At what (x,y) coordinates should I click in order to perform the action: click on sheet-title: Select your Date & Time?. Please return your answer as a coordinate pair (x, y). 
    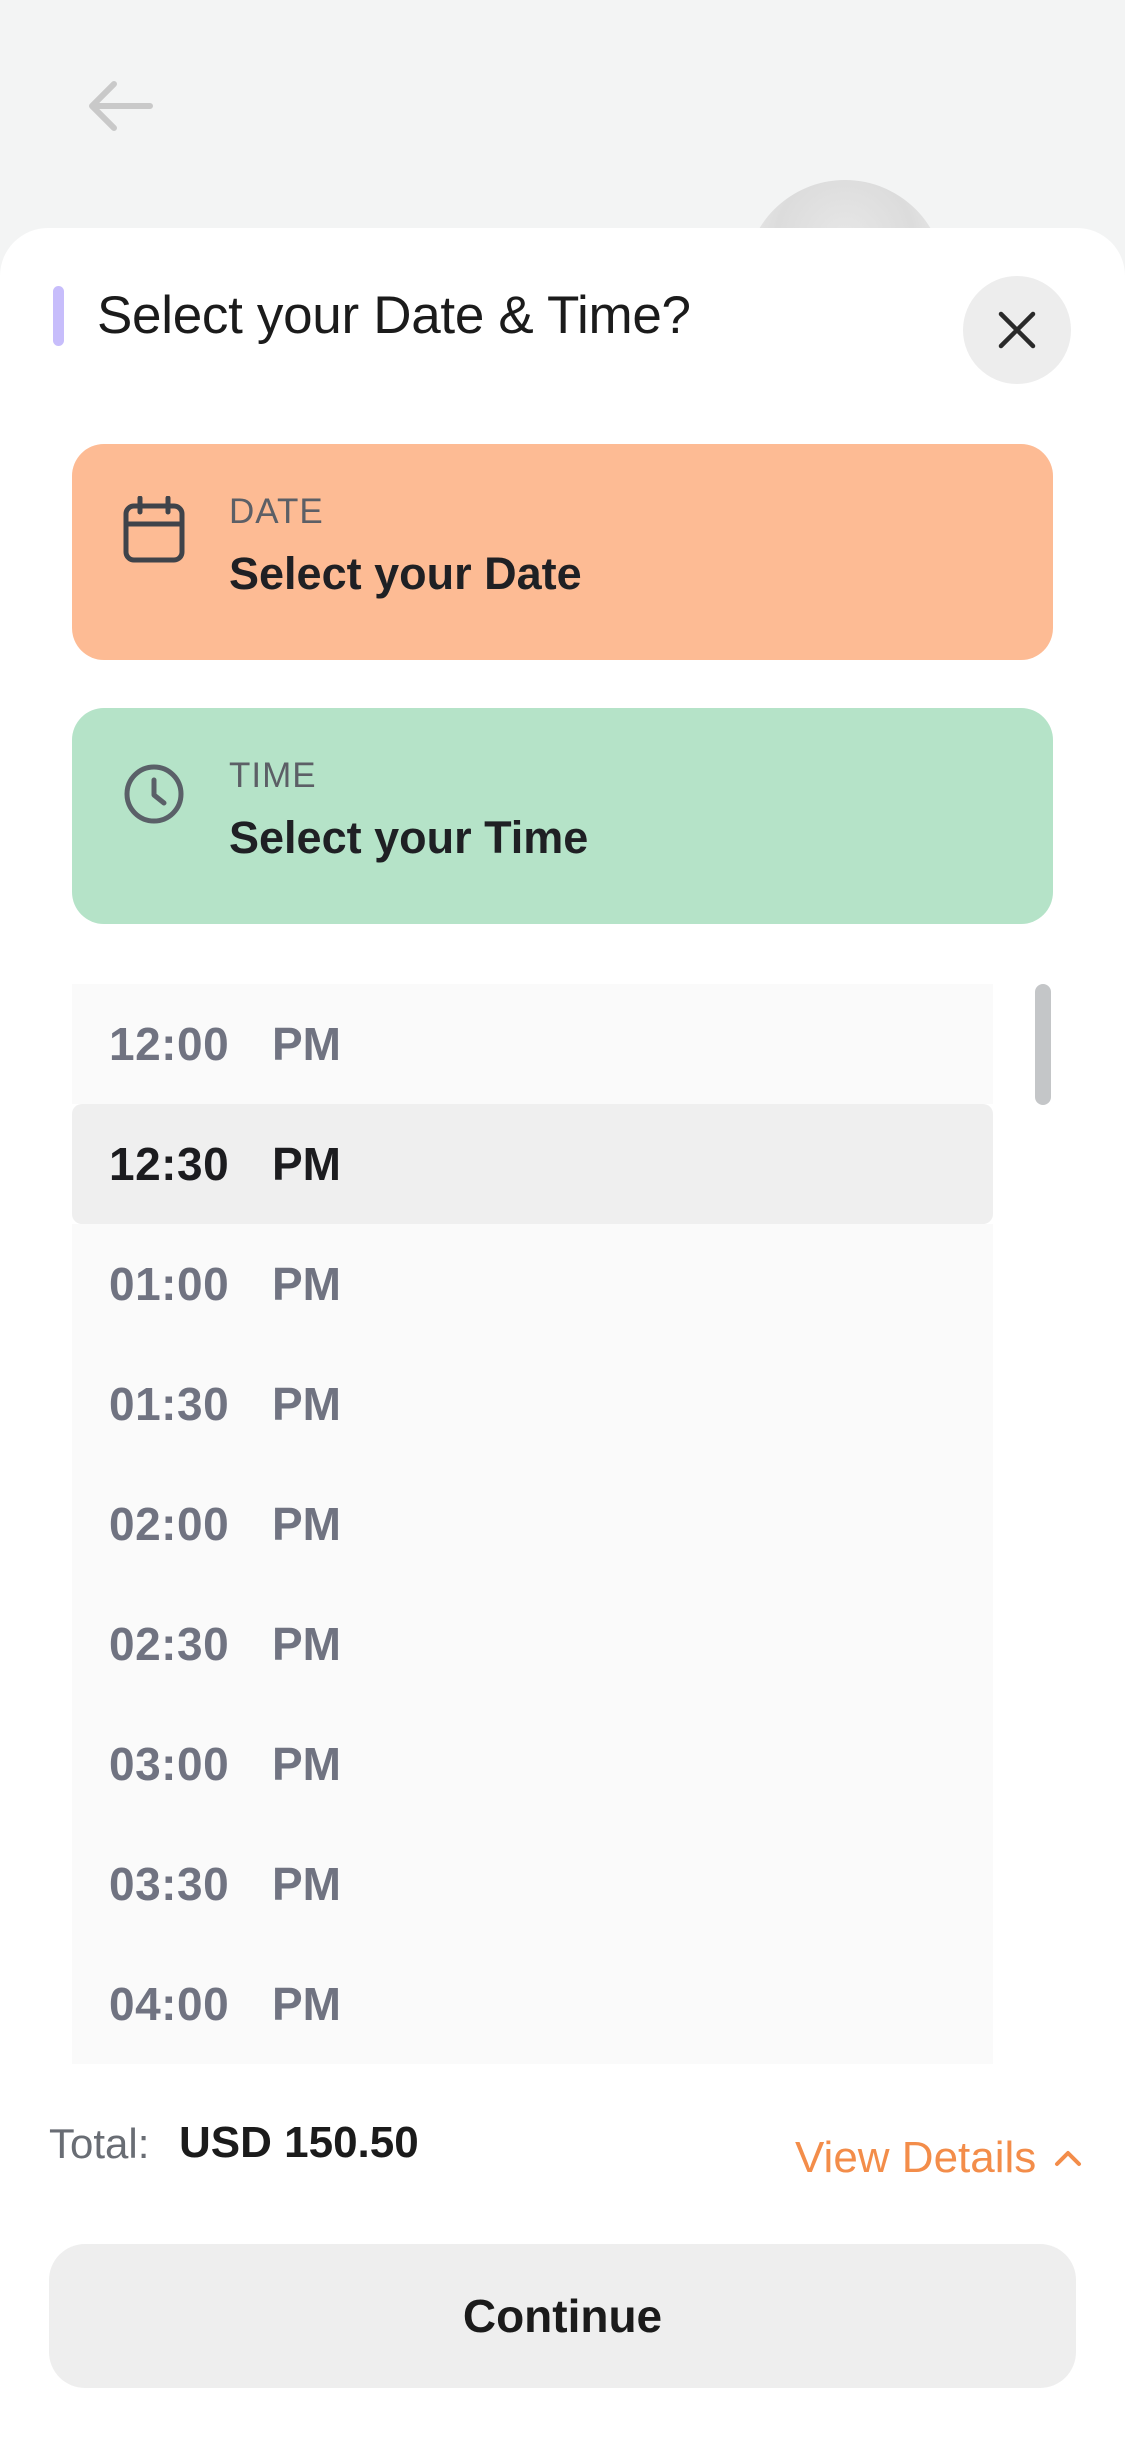
    Looking at the image, I should click on (394, 315).